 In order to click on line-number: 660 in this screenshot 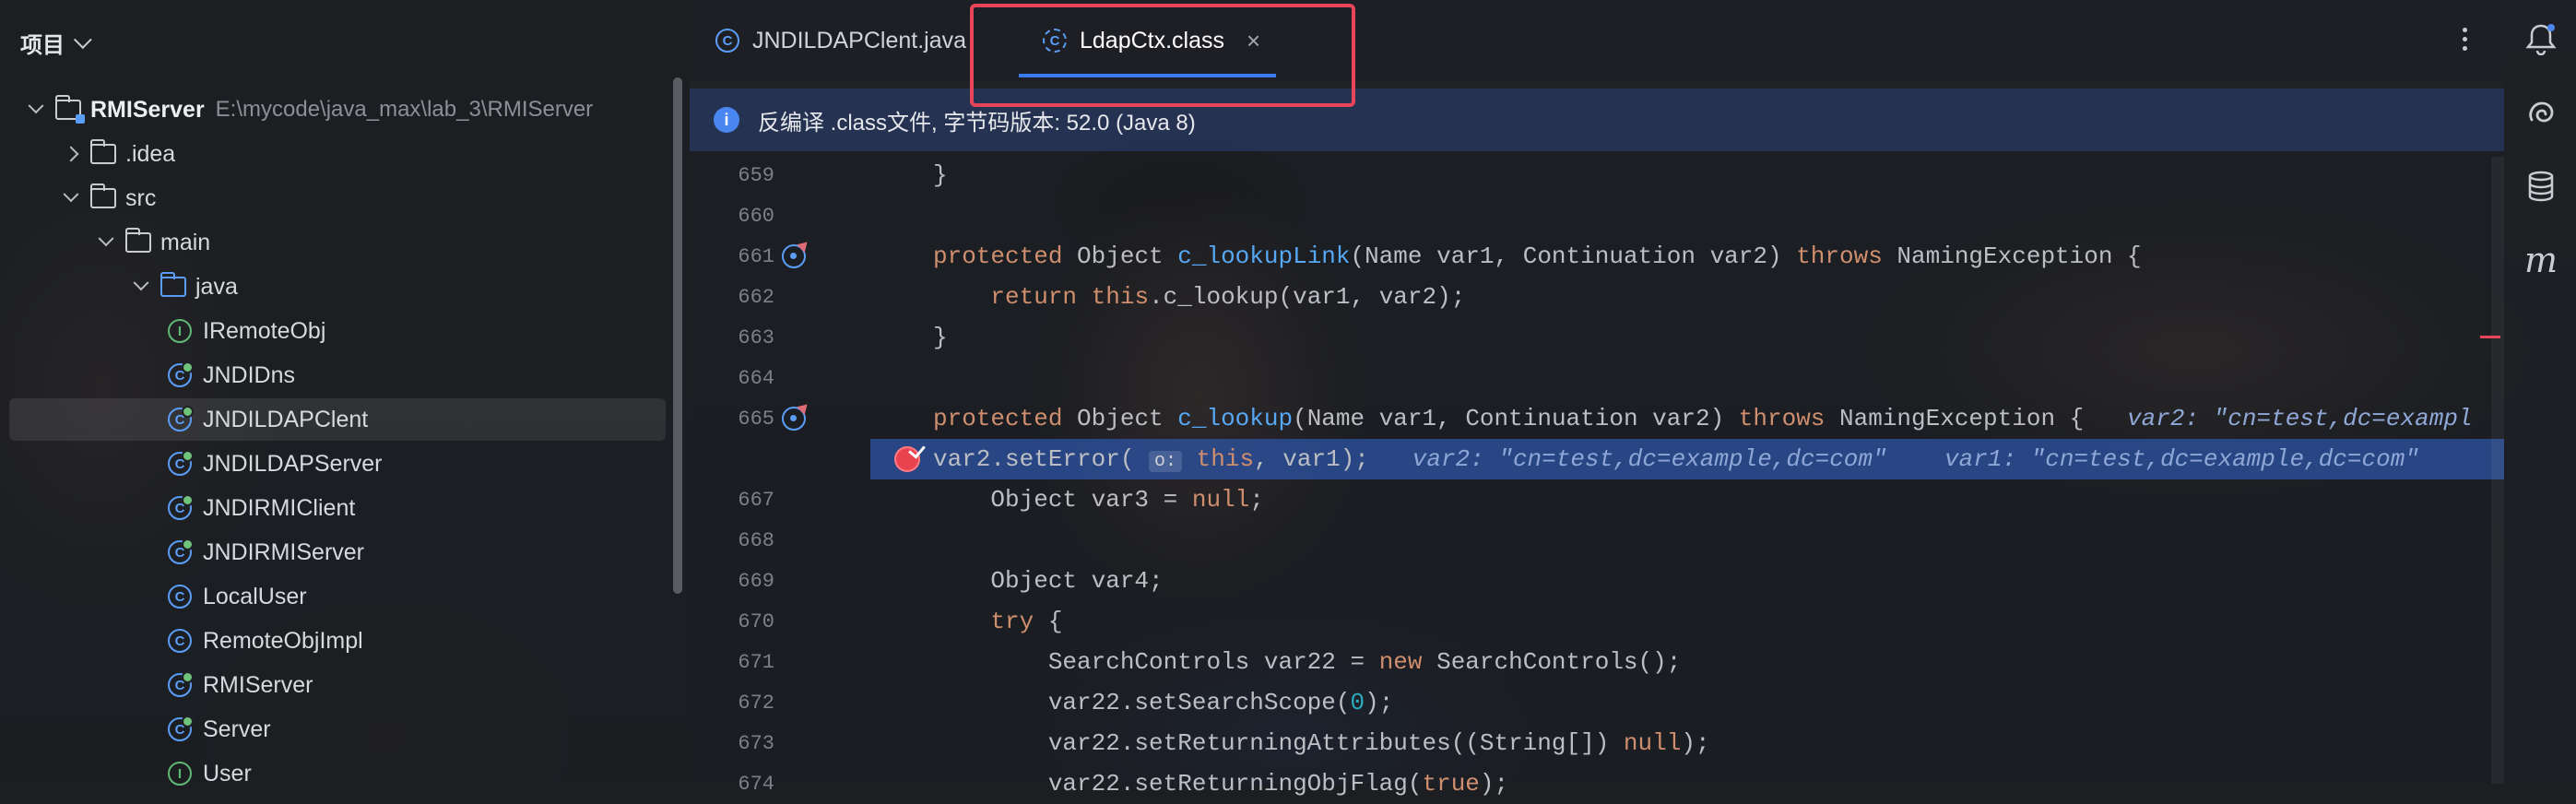, I will do `click(756, 216)`.